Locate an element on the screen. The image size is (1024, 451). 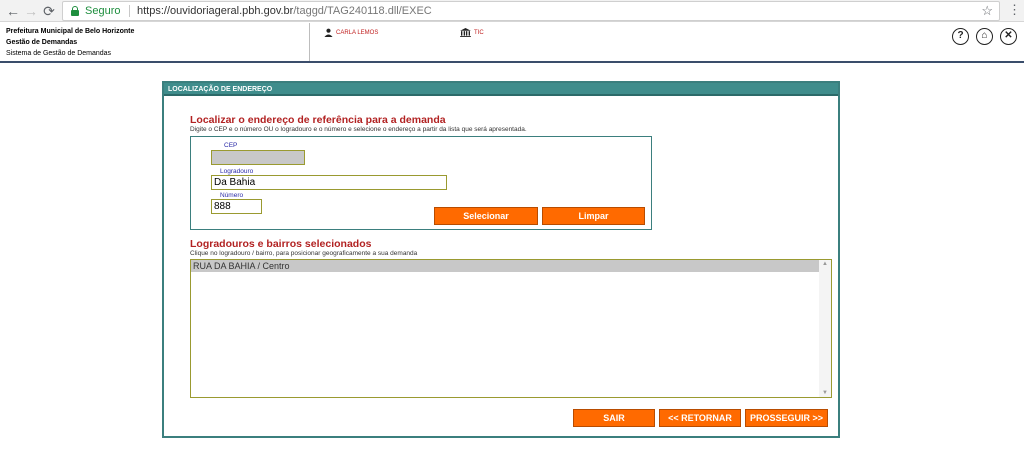
user-name: CARLA LEMOS is located at coordinates (357, 32).